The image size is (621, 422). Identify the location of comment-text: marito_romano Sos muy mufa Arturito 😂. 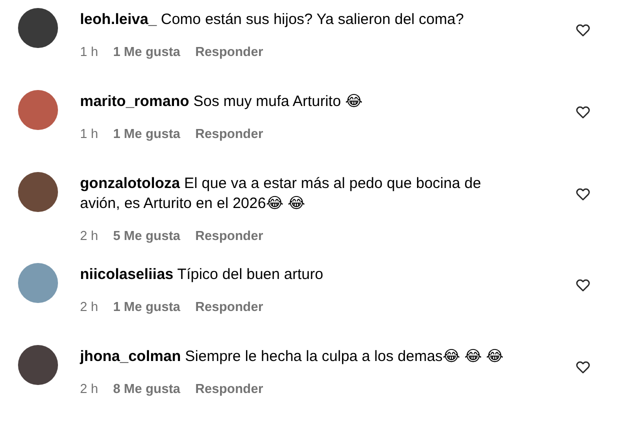
(222, 102).